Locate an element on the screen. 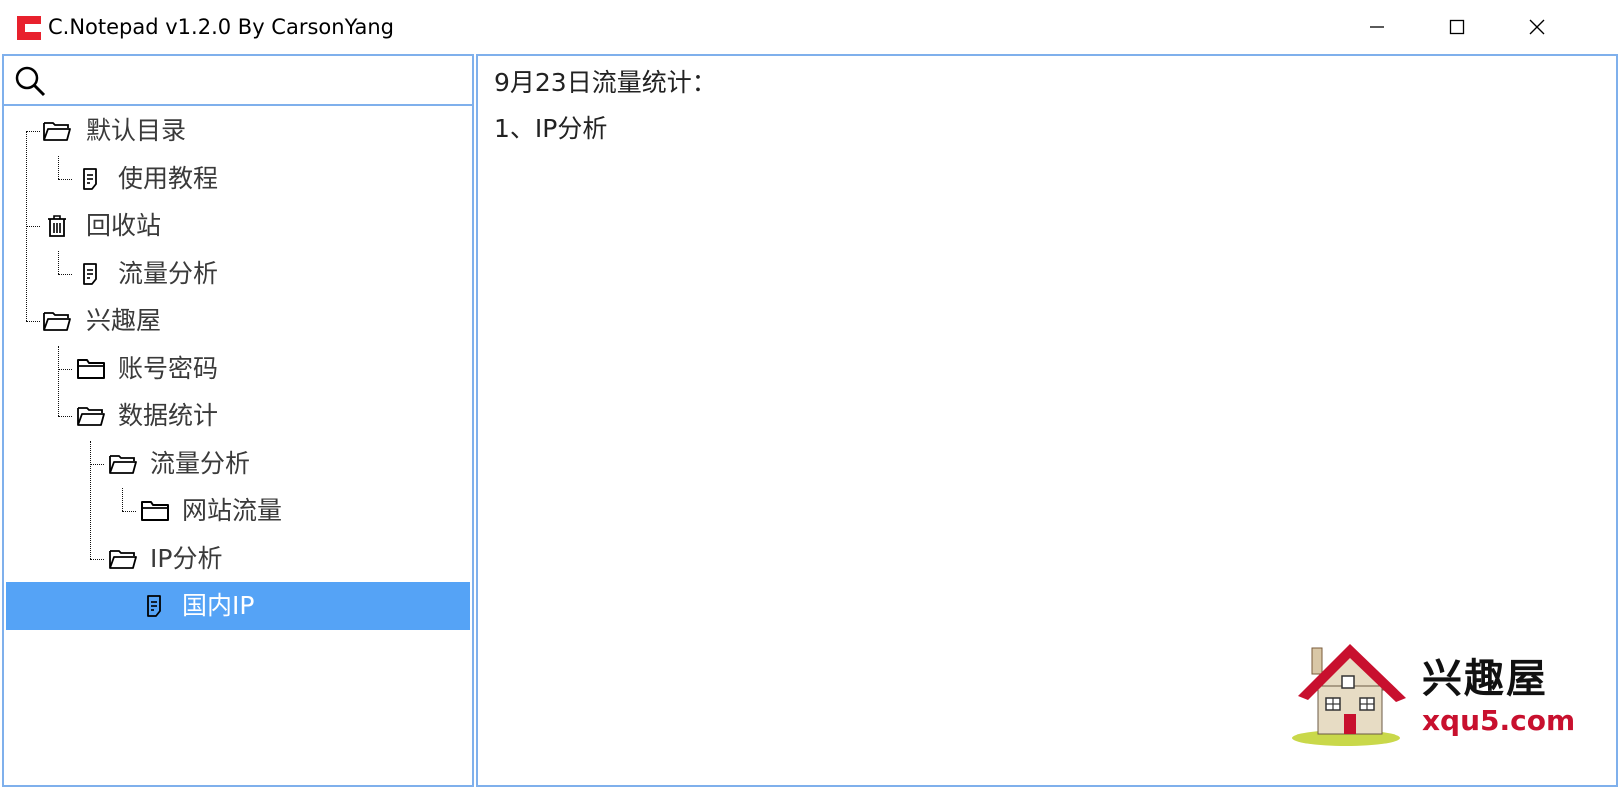  editor-line: 1、IP分析 is located at coordinates (551, 128).